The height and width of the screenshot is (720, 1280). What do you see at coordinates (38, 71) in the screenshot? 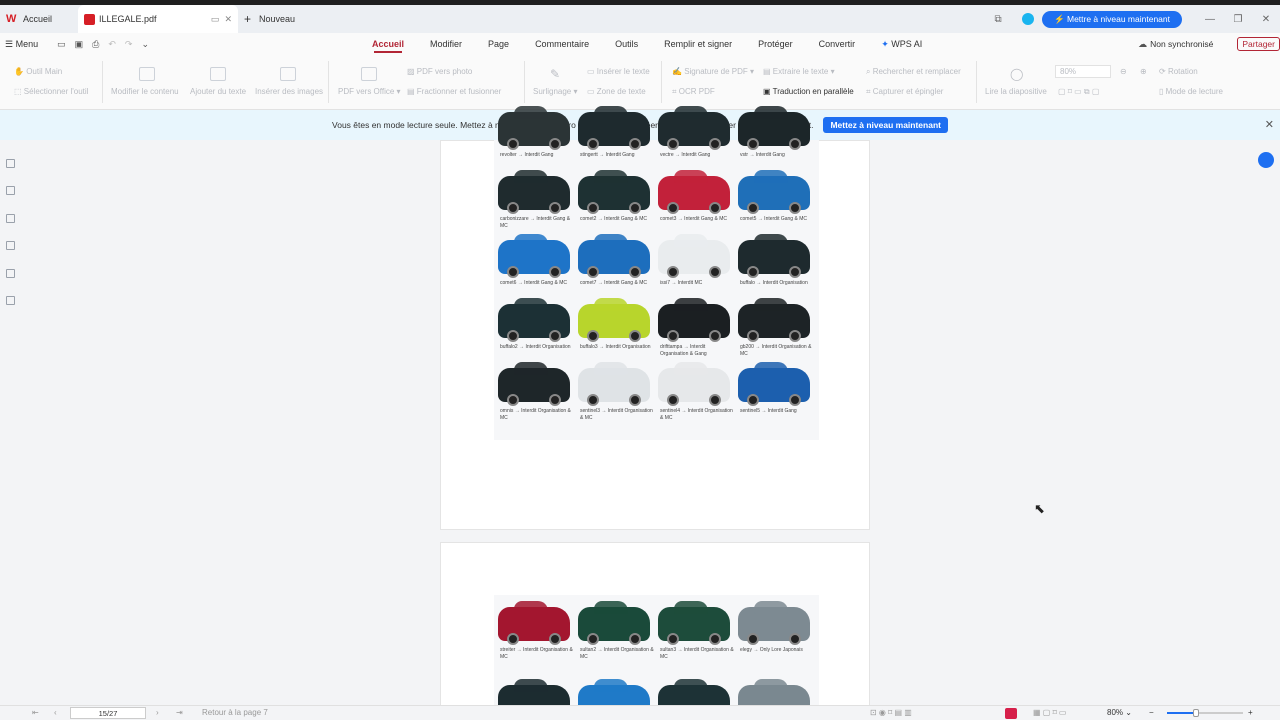
I see `hand-tool-button: ✋ Outil Main` at bounding box center [38, 71].